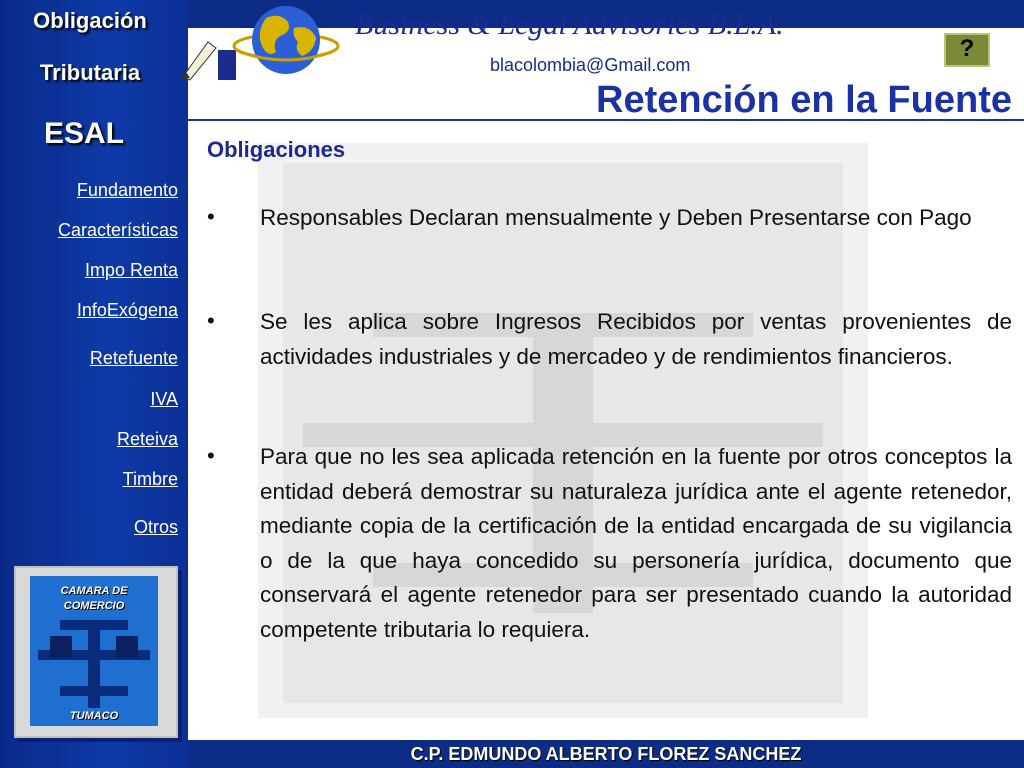  I want to click on question-mark-icon: ?, so click(967, 48).